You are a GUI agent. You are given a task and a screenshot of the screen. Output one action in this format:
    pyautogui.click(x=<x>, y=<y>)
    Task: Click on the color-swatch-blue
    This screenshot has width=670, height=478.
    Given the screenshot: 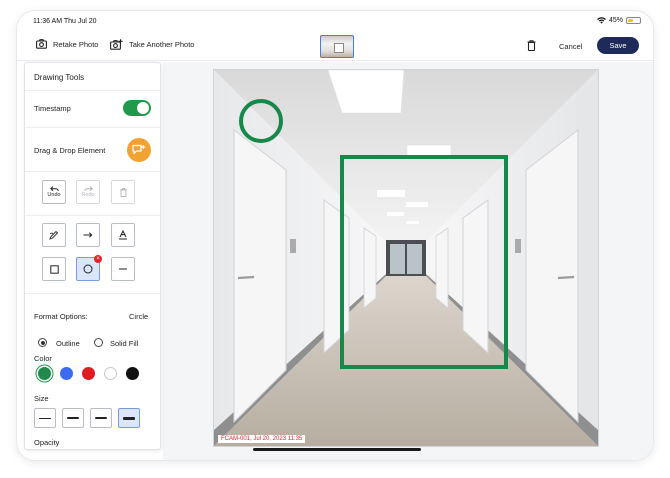 What is the action you would take?
    pyautogui.click(x=66, y=373)
    